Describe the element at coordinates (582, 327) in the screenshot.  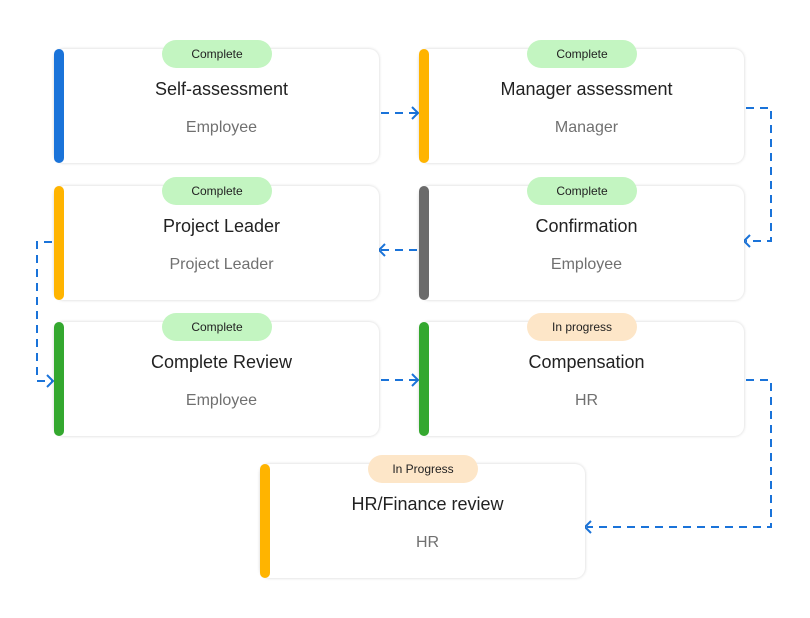
I see `status-badge: In progress` at that location.